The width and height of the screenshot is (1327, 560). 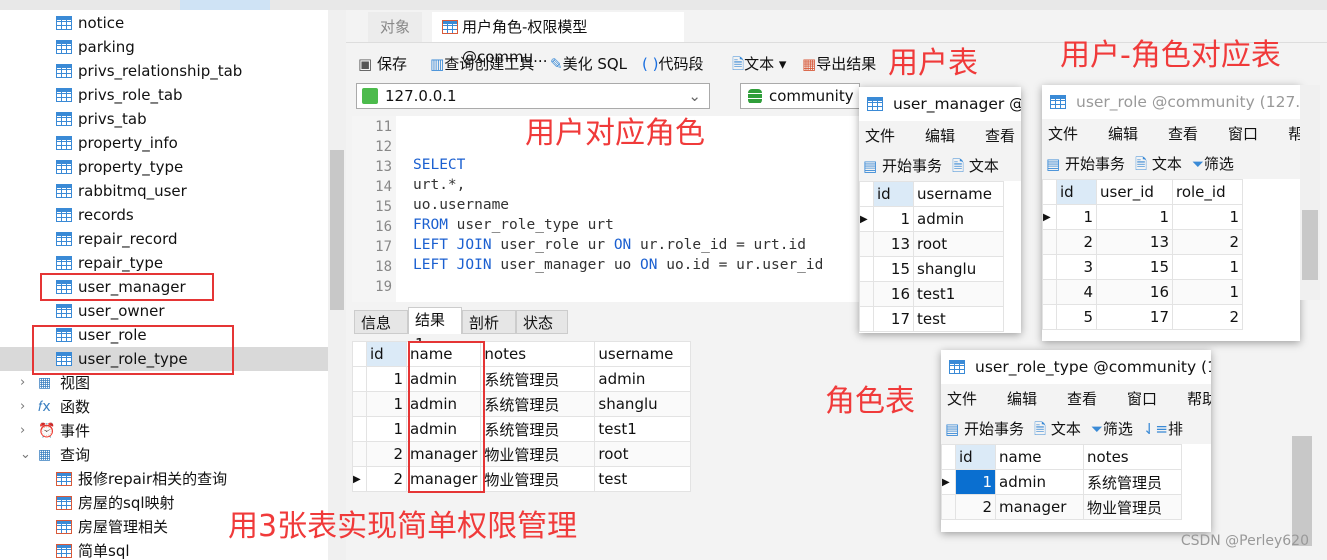 What do you see at coordinates (1163, 429) in the screenshot?
I see `toolbar-button: ⇃≡排` at bounding box center [1163, 429].